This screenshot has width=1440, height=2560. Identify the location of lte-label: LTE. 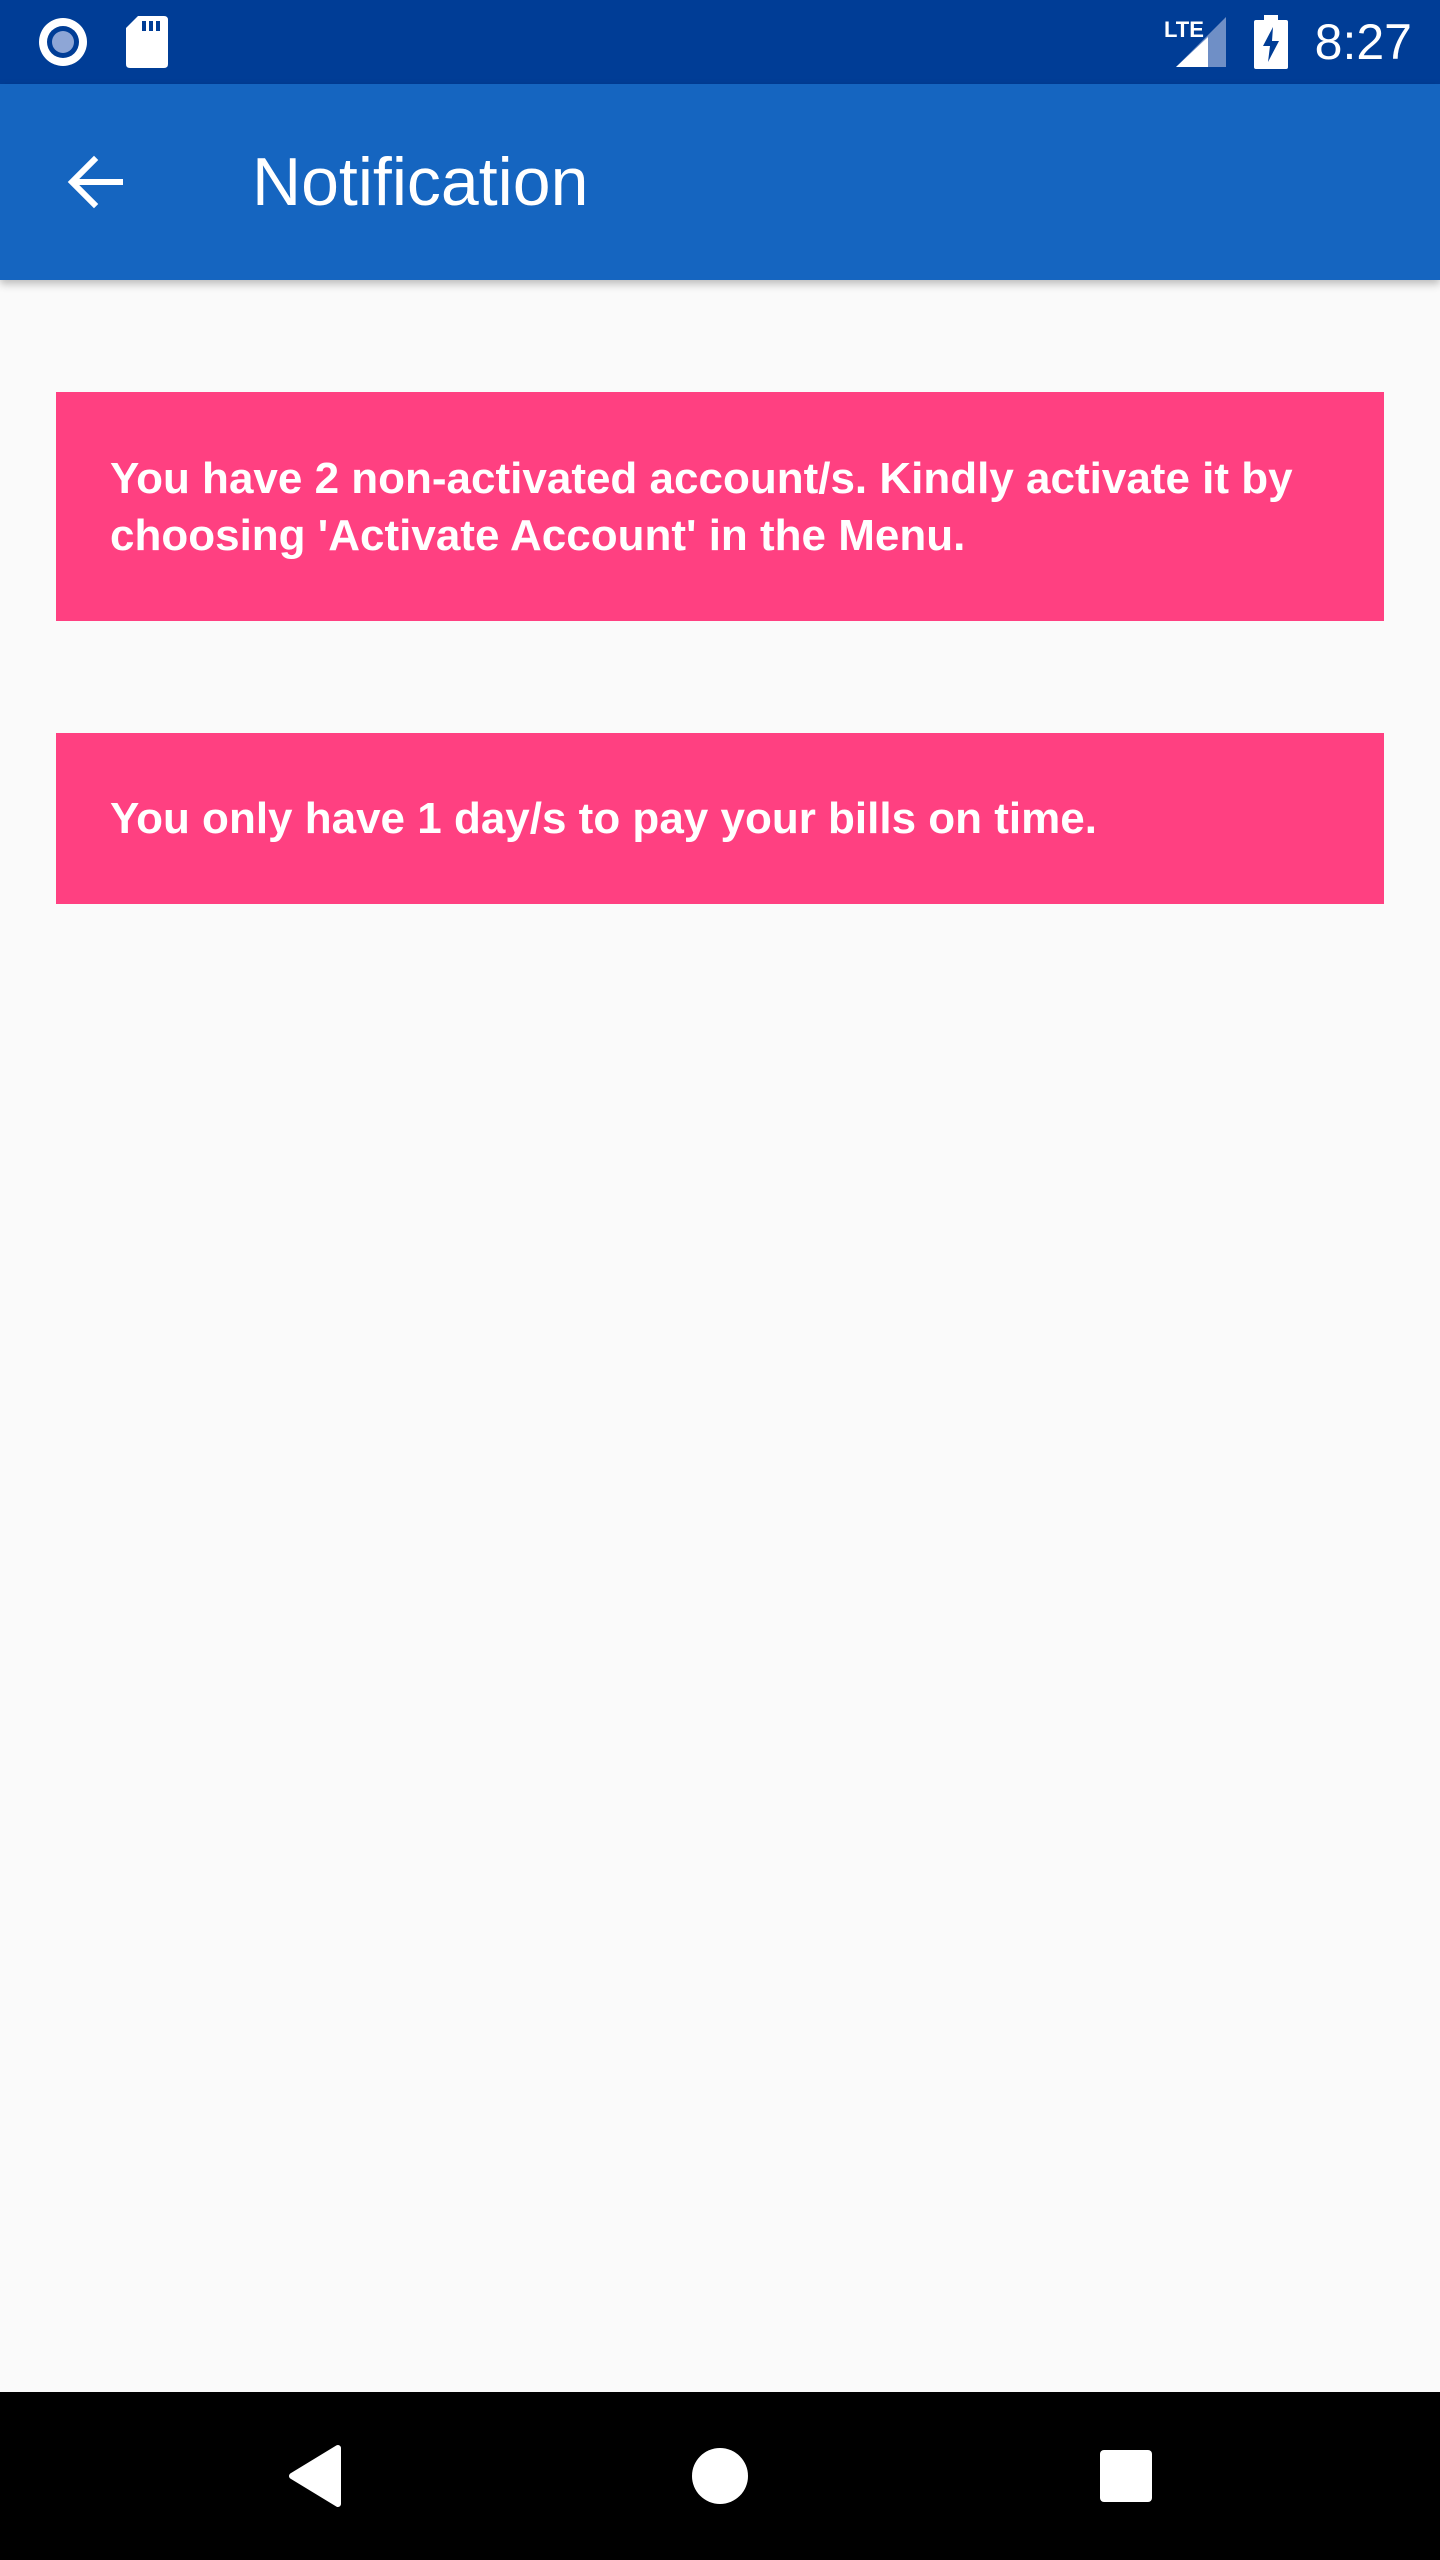
(1184, 29).